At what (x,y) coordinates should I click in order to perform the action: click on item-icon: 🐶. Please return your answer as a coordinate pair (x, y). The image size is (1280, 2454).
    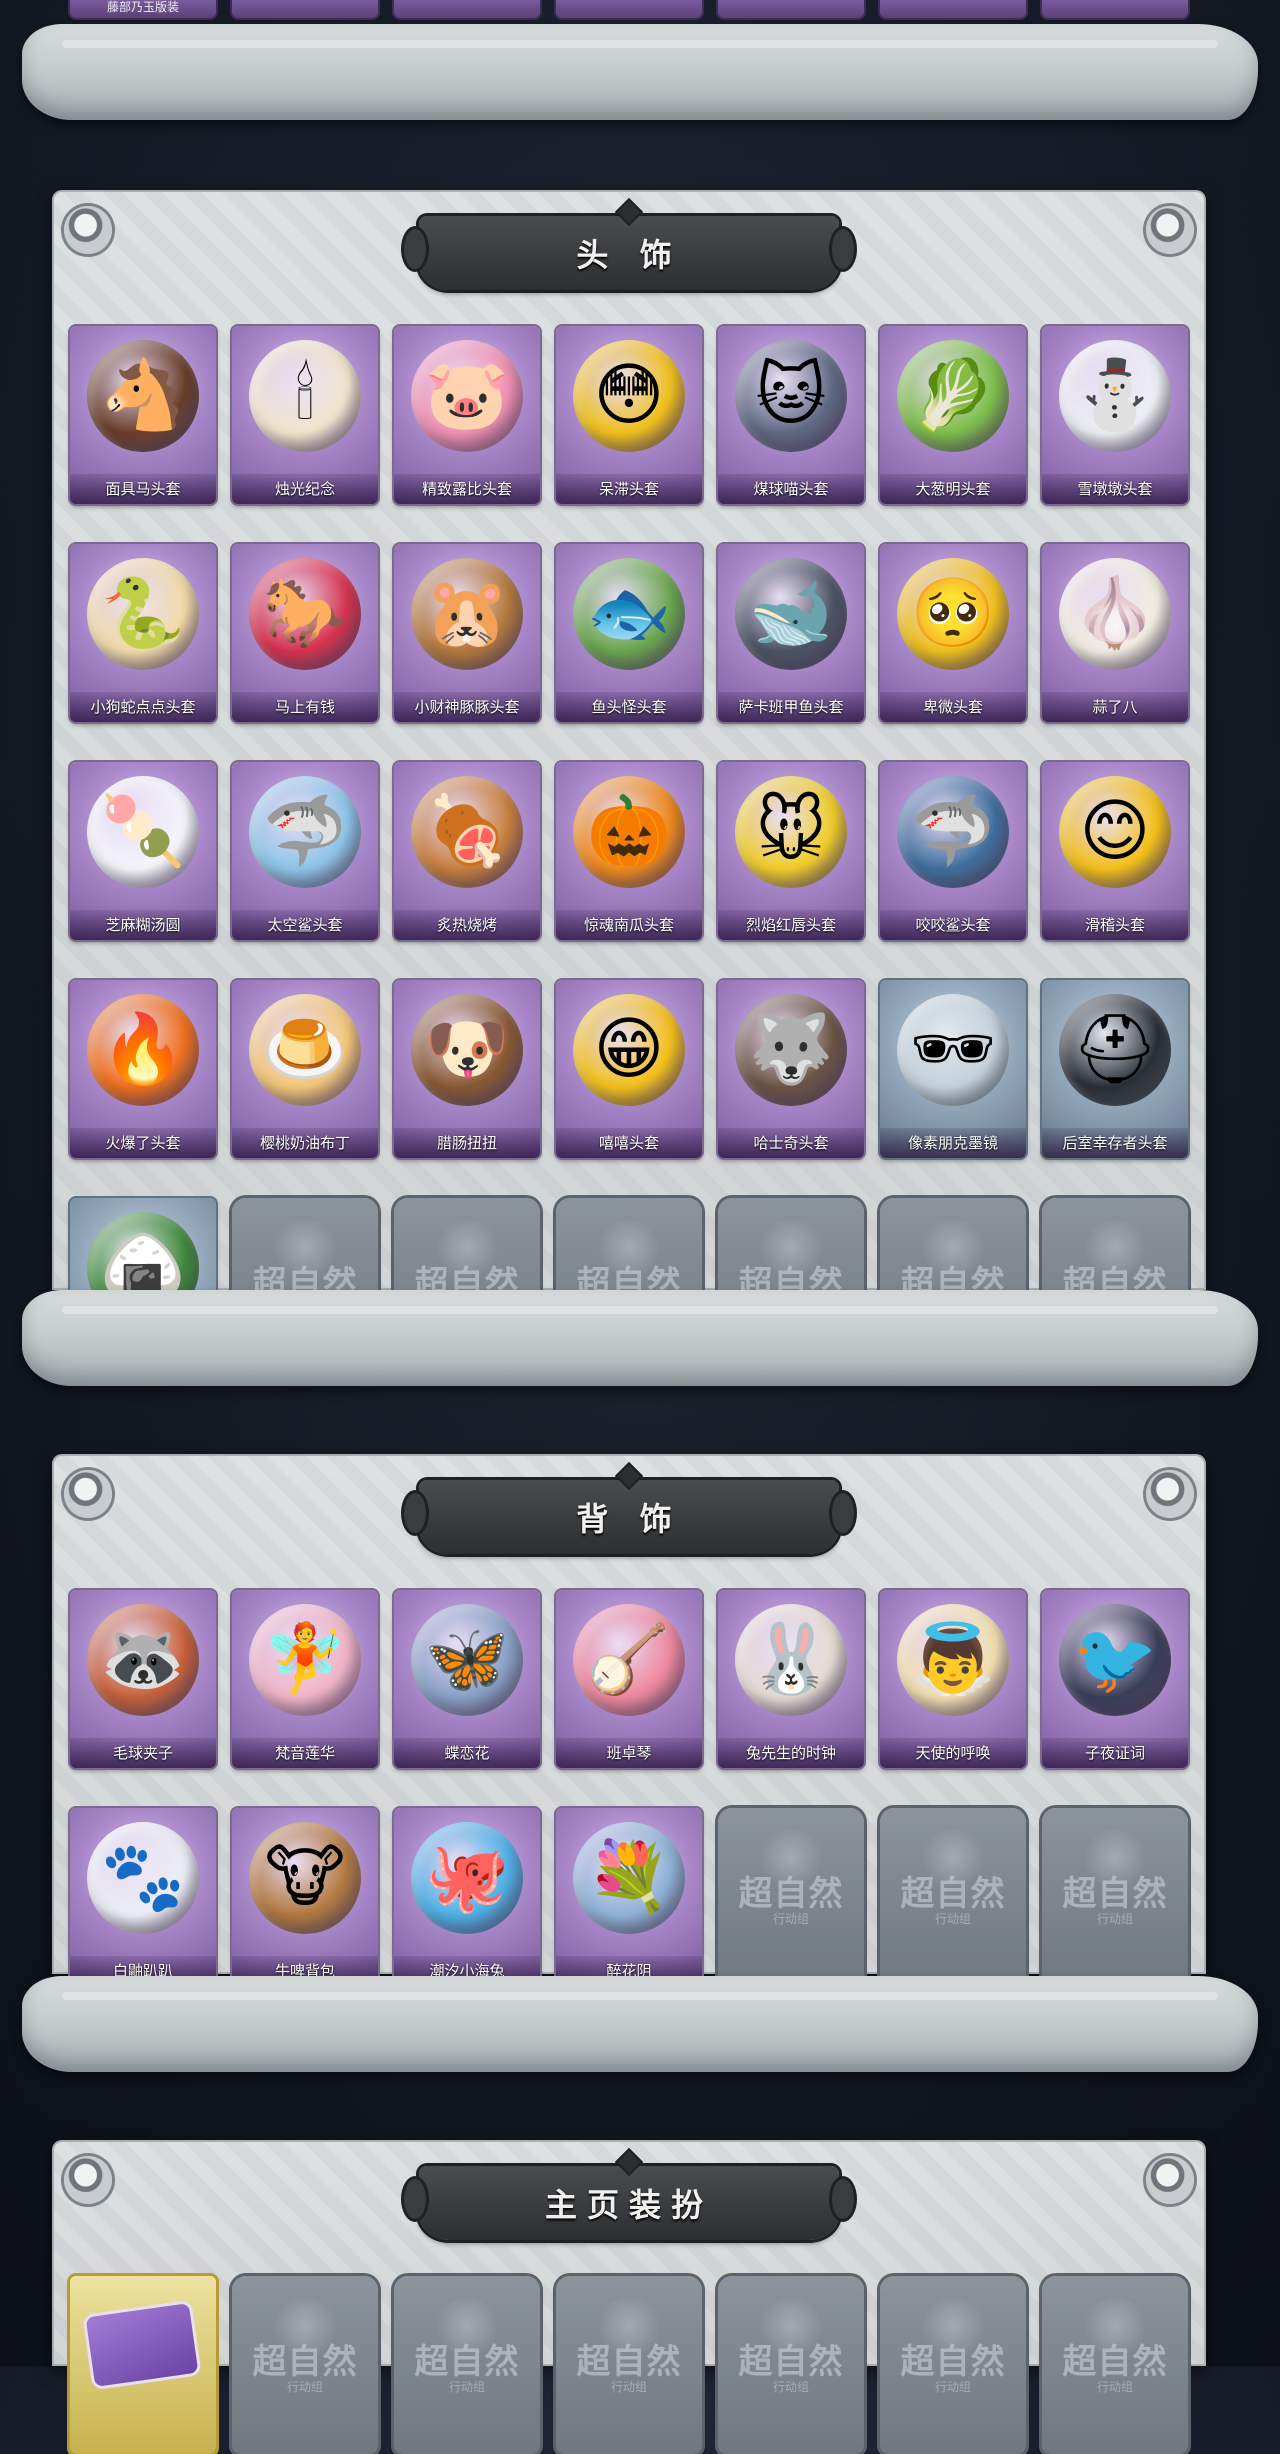
    Looking at the image, I should click on (467, 1050).